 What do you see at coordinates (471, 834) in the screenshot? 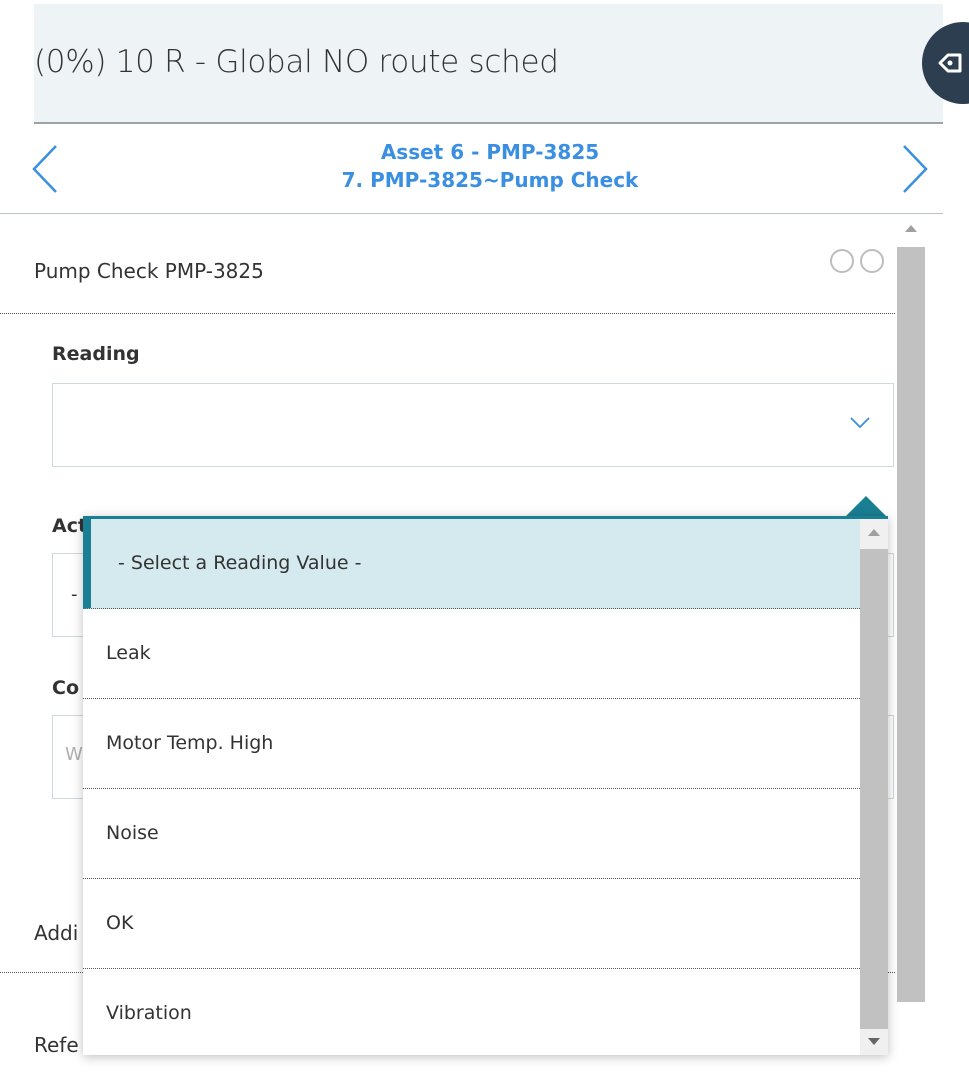
I see `option-noise: Noise` at bounding box center [471, 834].